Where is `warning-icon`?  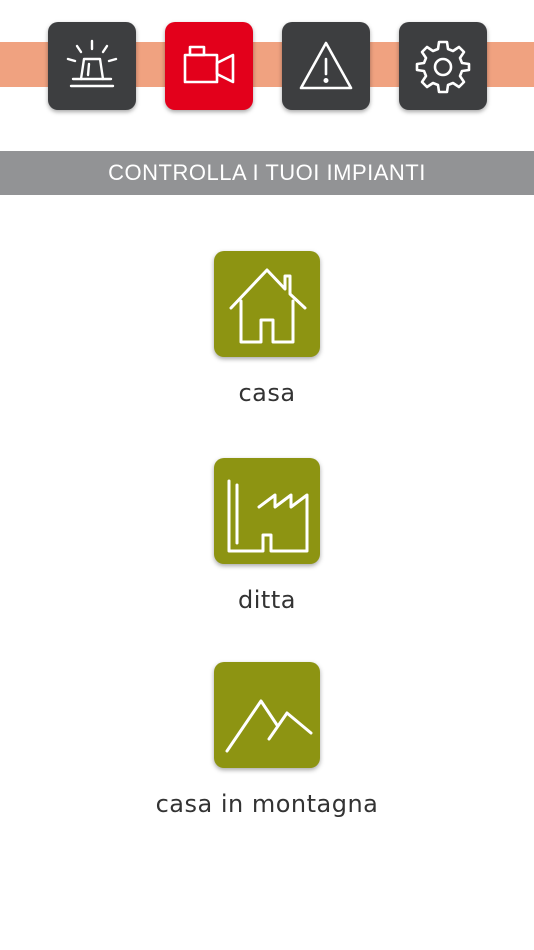 warning-icon is located at coordinates (326, 65).